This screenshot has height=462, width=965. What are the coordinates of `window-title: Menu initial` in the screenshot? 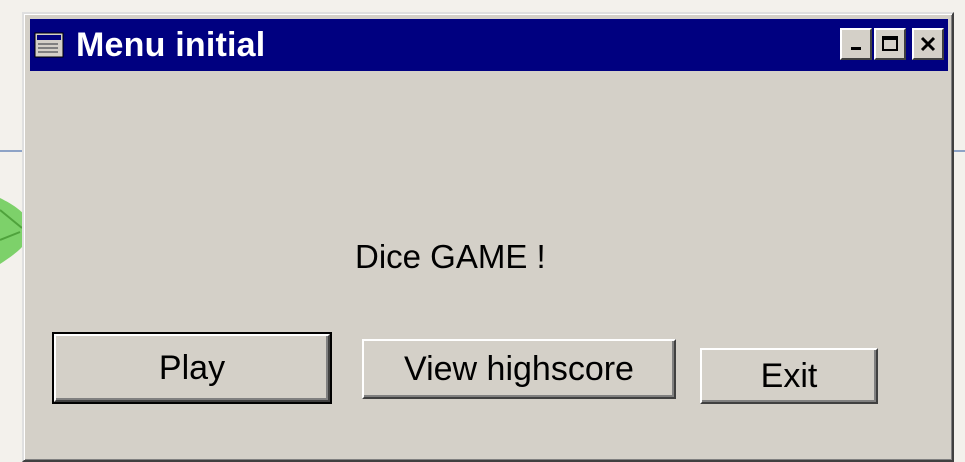 It's located at (171, 44).